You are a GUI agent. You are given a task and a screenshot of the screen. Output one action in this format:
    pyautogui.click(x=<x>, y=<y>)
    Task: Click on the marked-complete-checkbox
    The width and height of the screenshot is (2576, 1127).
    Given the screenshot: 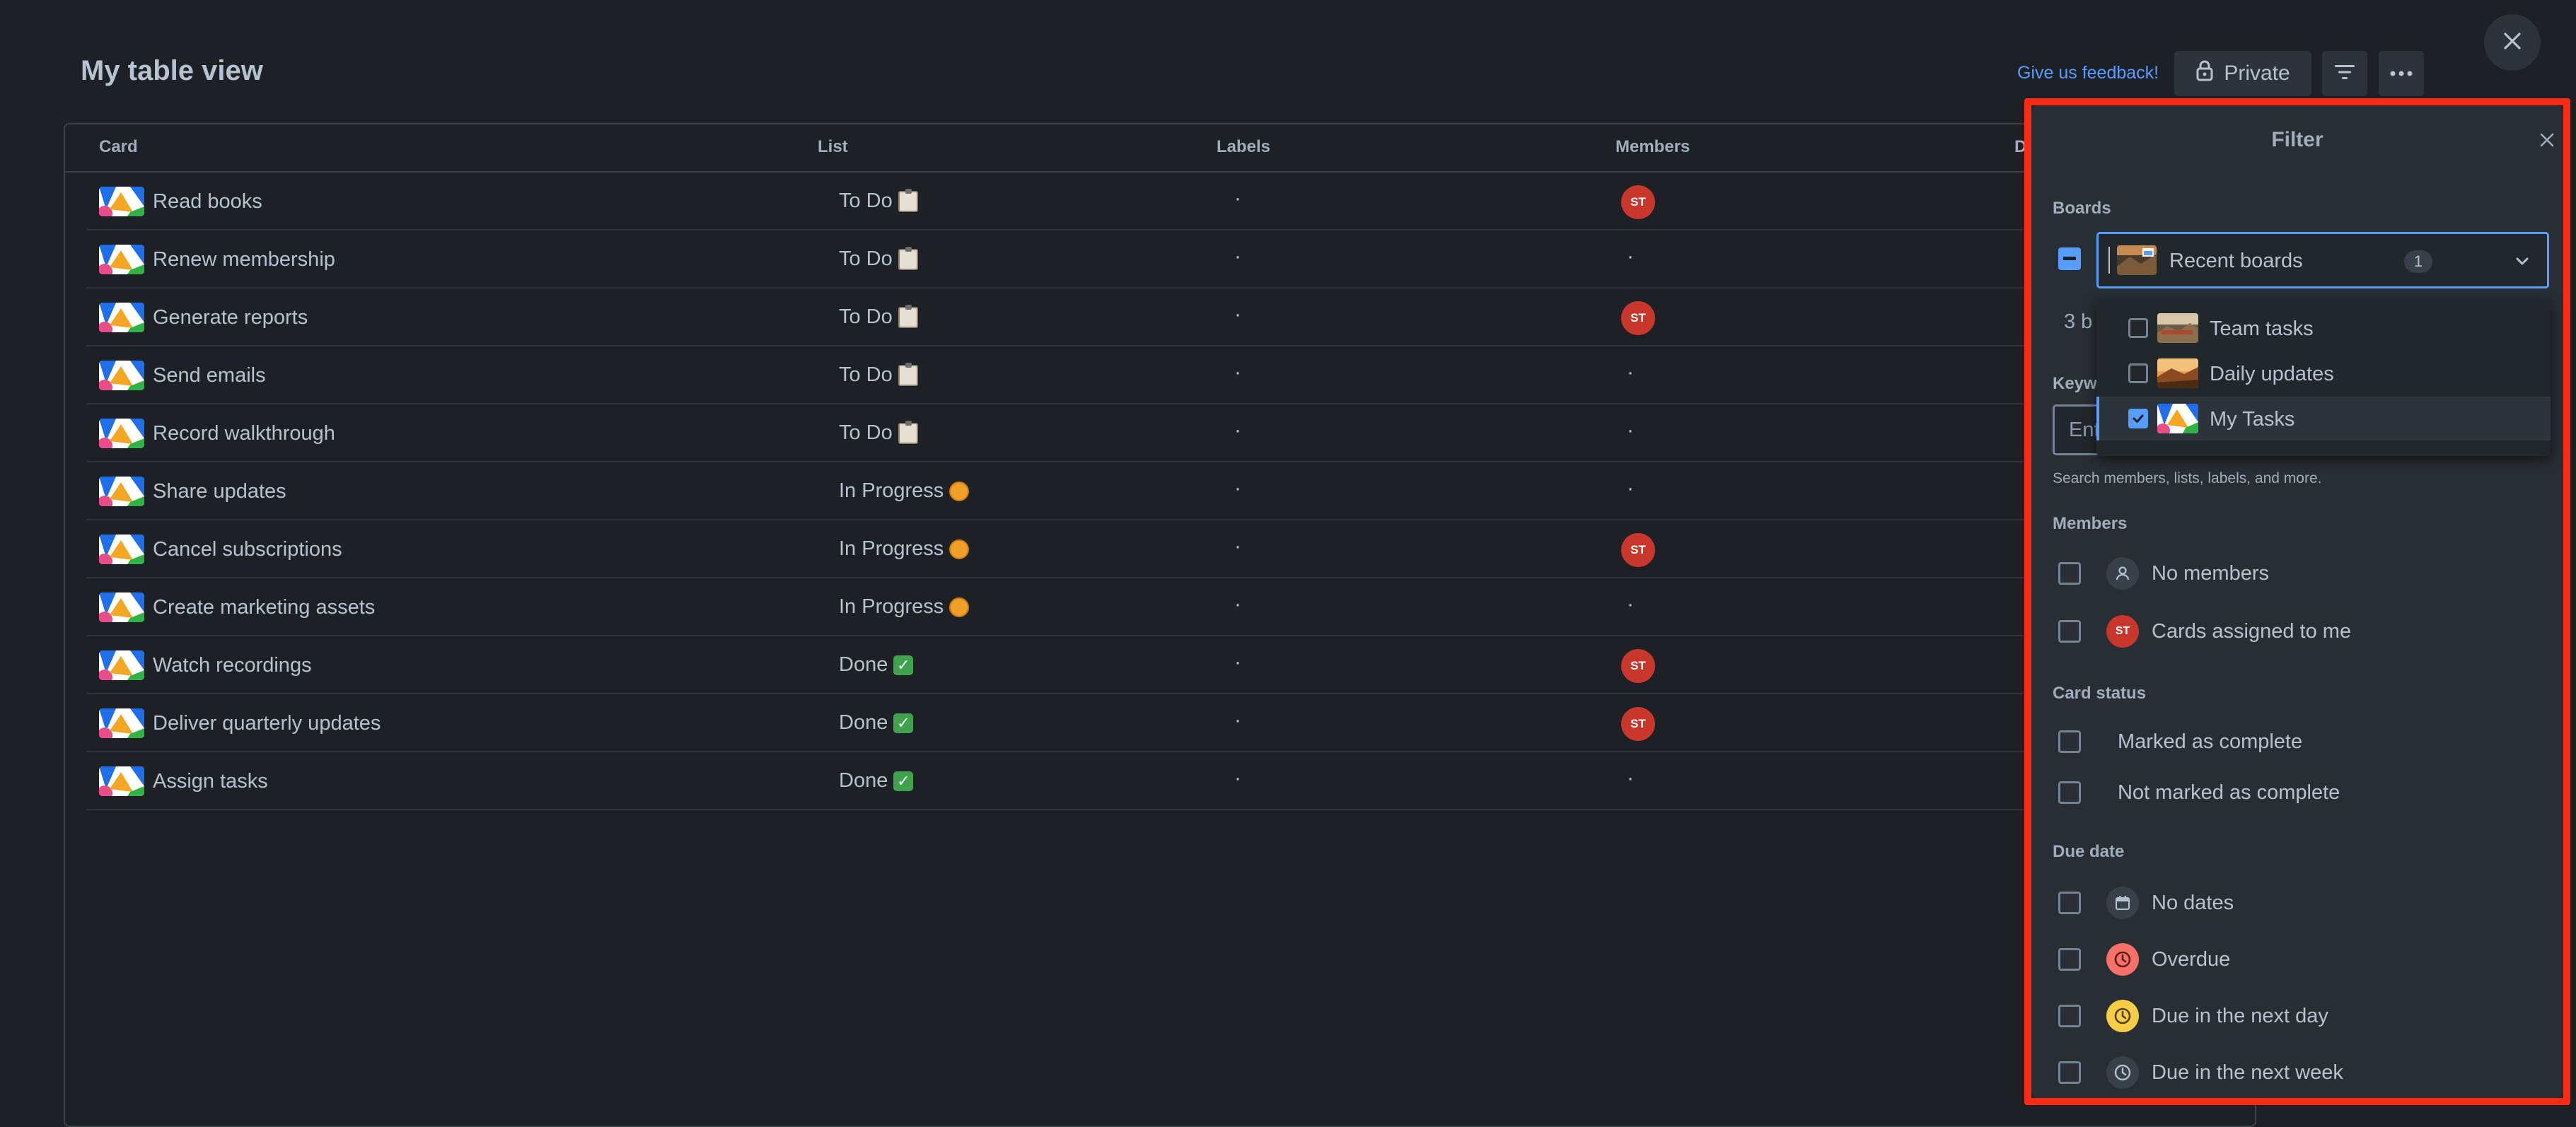 What is the action you would take?
    pyautogui.click(x=2069, y=741)
    